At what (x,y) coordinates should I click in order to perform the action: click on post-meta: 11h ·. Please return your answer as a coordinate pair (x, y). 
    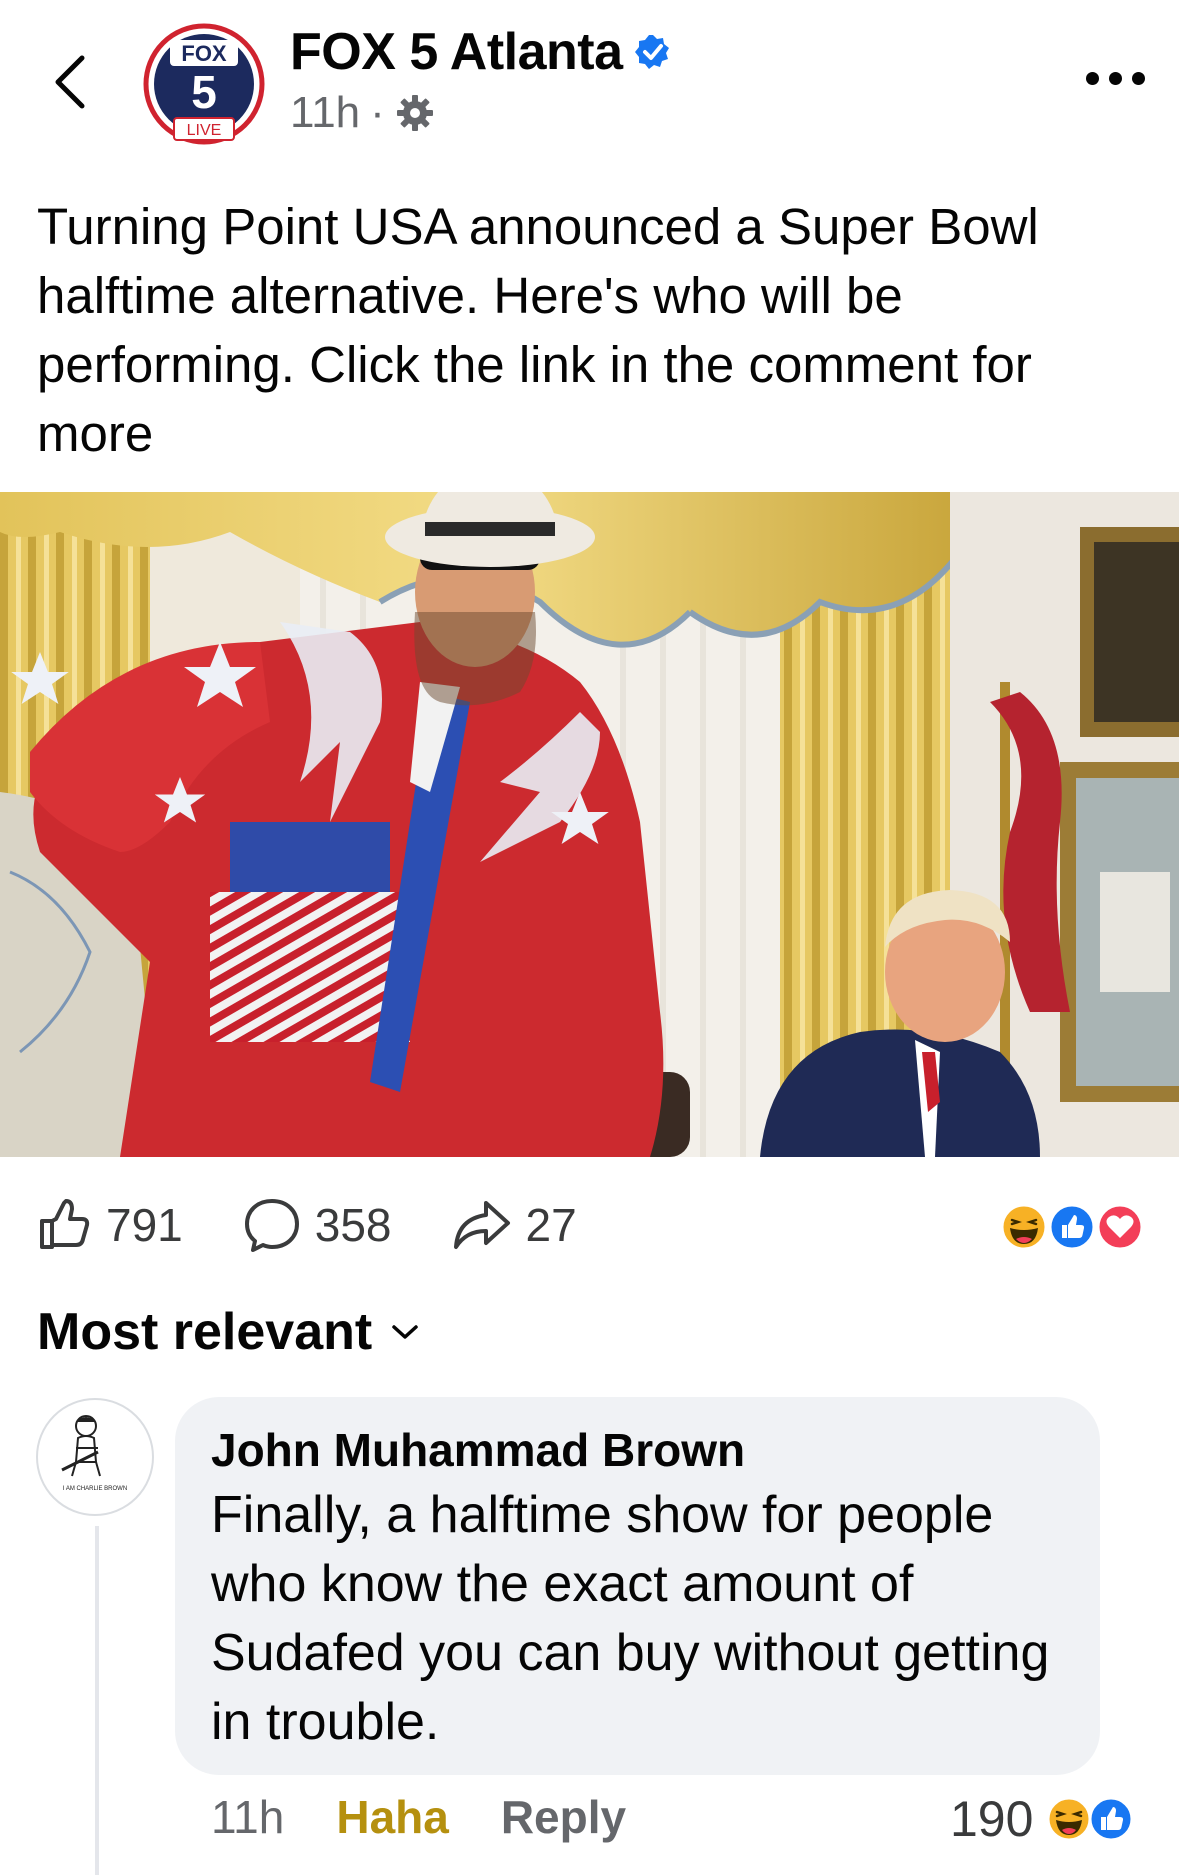
    Looking at the image, I should click on (362, 113).